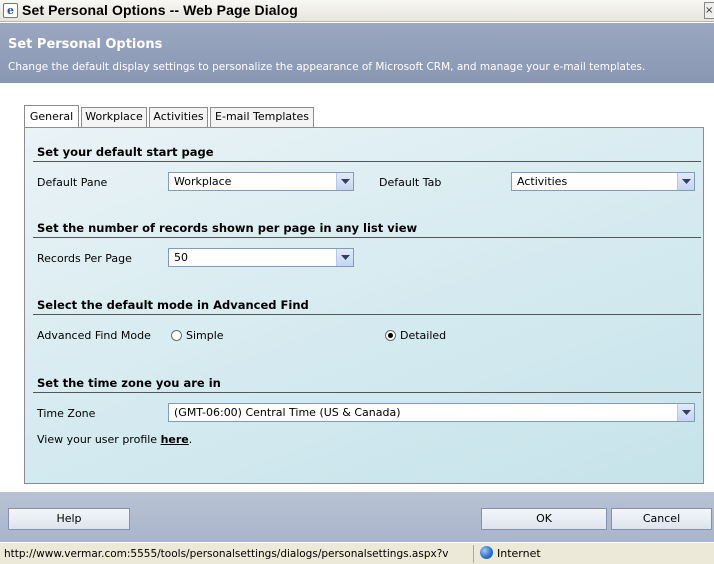 This screenshot has height=564, width=714. What do you see at coordinates (85, 44) in the screenshot?
I see `dialog-title: Set Personal Options` at bounding box center [85, 44].